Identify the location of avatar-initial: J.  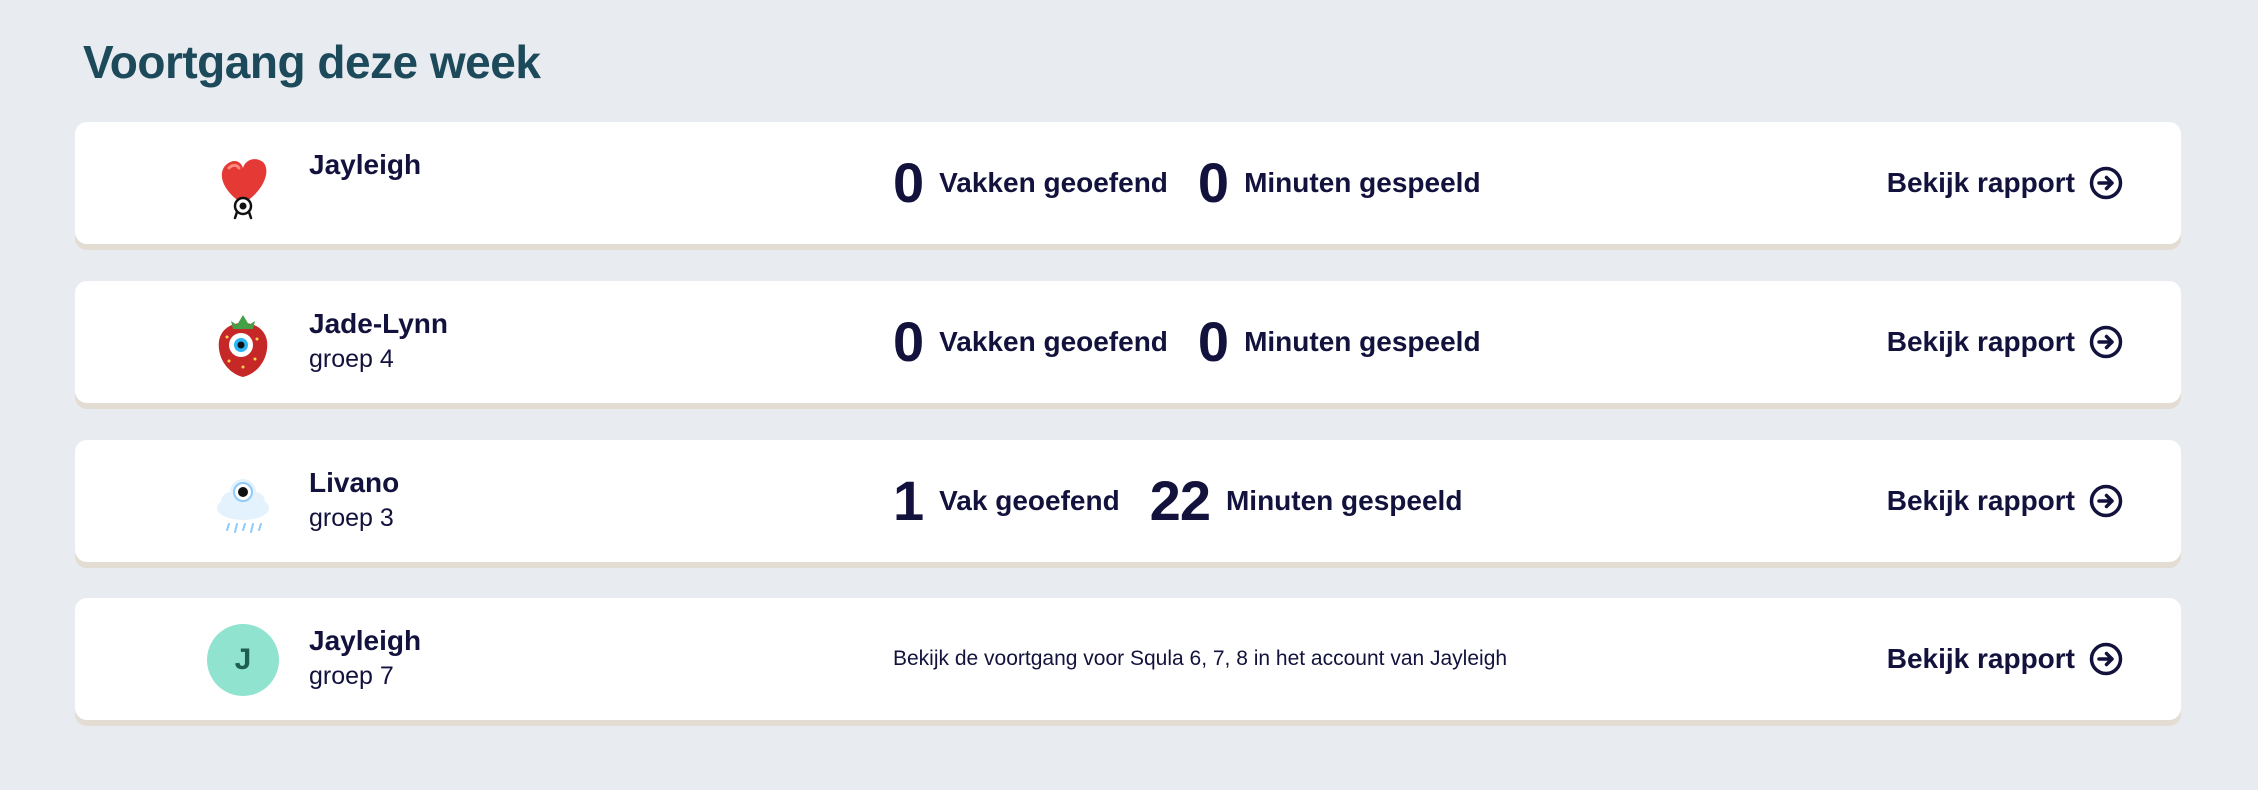
(243, 660).